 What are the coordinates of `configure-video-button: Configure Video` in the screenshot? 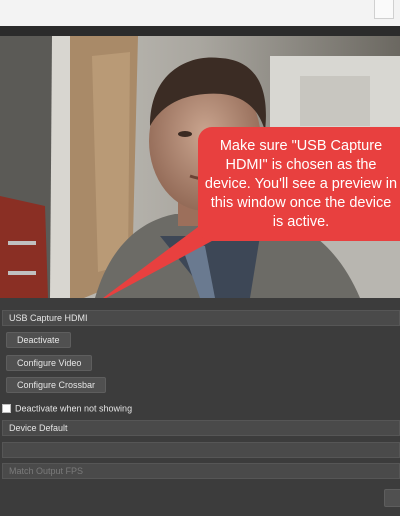 It's located at (49, 363).